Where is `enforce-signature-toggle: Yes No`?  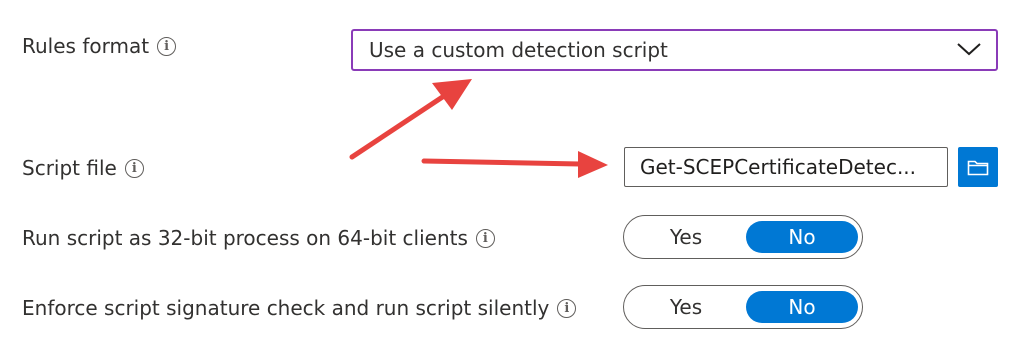 enforce-signature-toggle: Yes No is located at coordinates (743, 307).